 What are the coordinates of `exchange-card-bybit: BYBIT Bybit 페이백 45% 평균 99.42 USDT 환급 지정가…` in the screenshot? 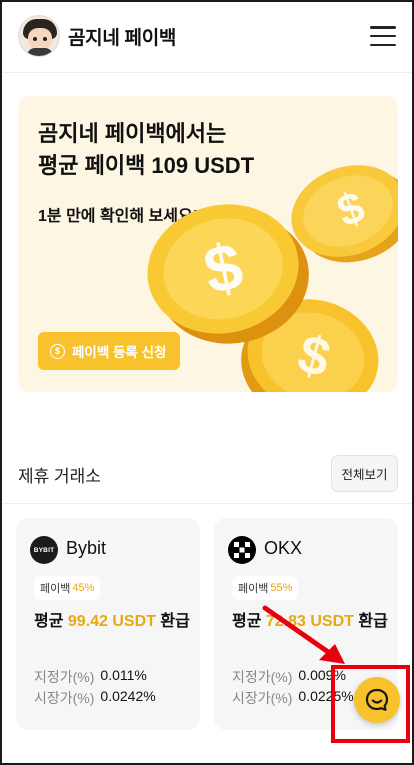 It's located at (108, 624).